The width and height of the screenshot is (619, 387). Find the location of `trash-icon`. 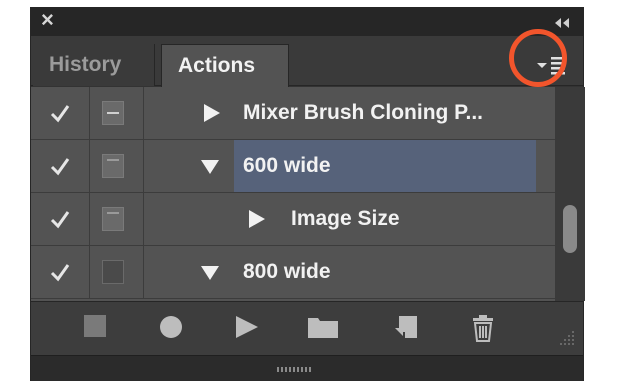

trash-icon is located at coordinates (483, 328).